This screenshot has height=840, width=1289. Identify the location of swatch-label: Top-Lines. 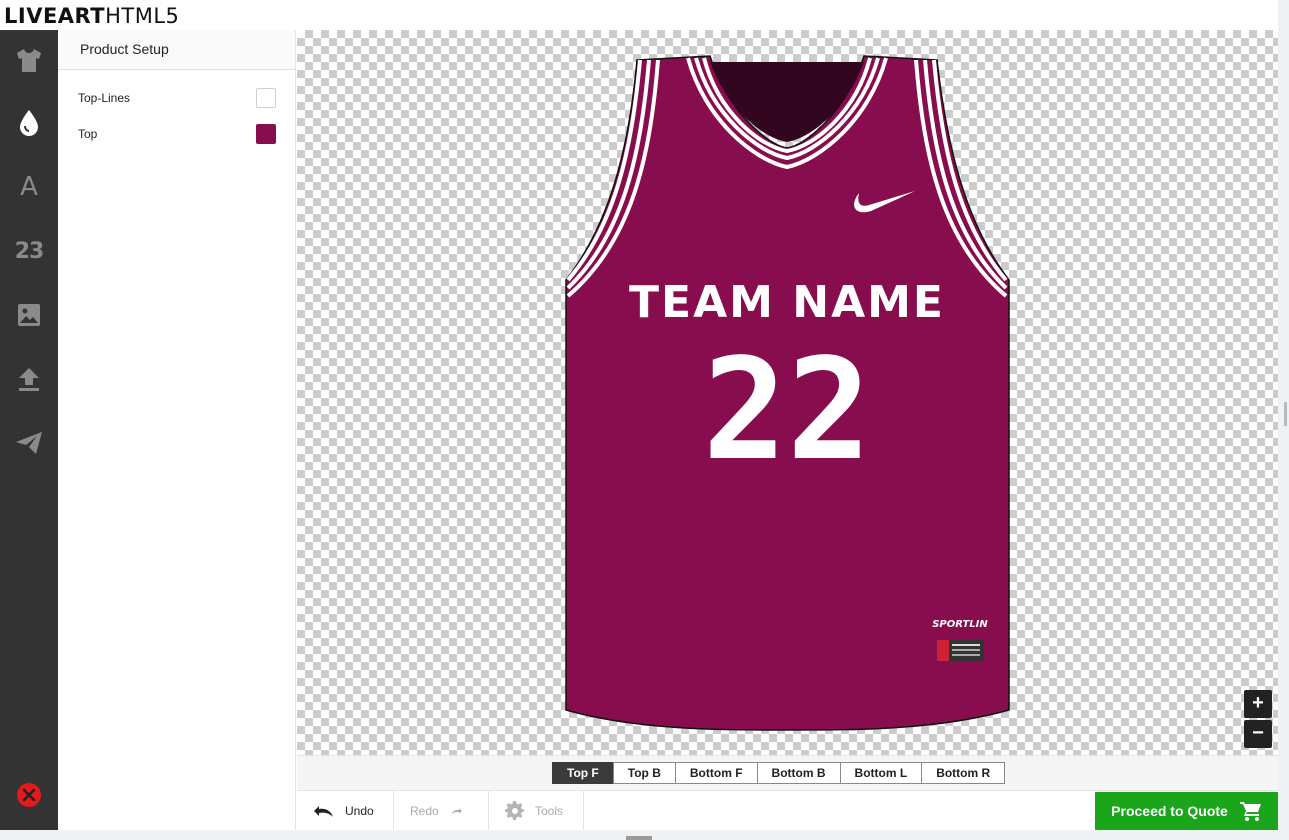
(104, 98).